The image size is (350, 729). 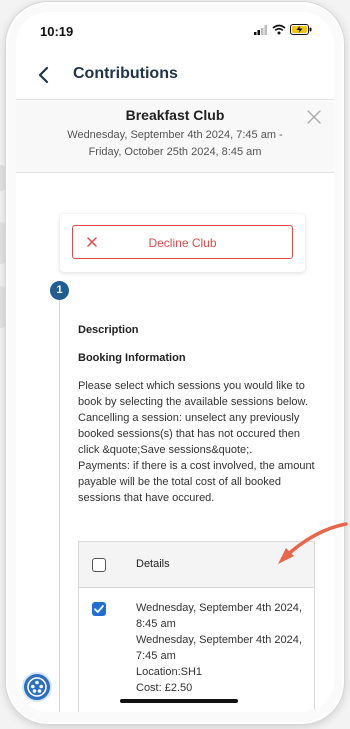 What do you see at coordinates (57, 31) in the screenshot?
I see `status-time: 10:19` at bounding box center [57, 31].